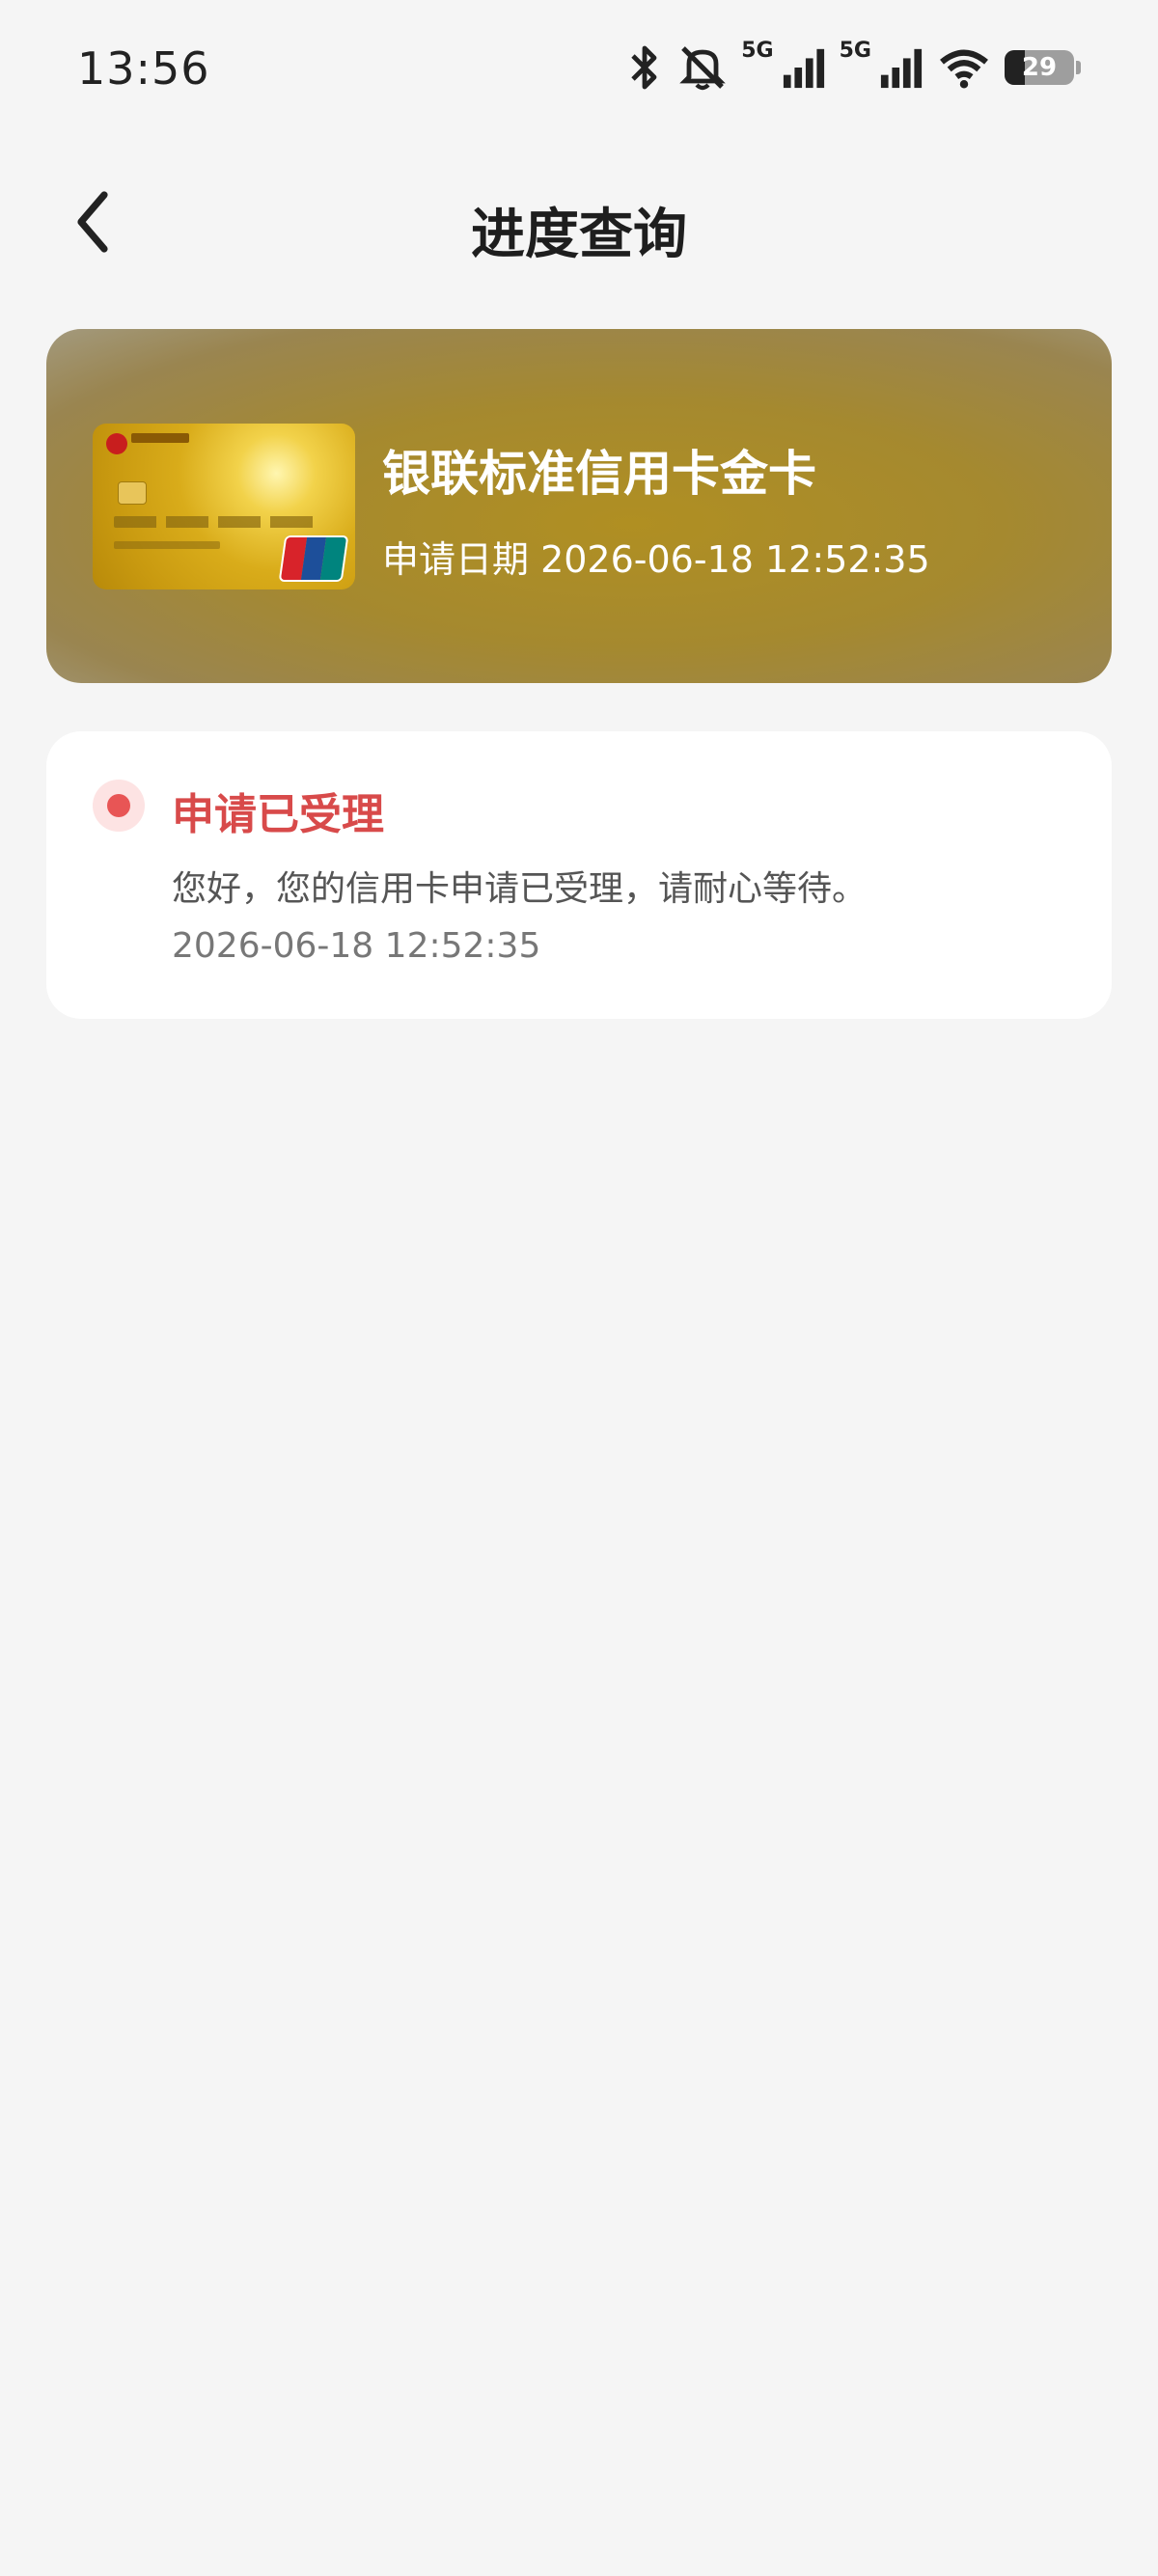 The width and height of the screenshot is (1158, 2576). Describe the element at coordinates (224, 506) in the screenshot. I see `credit-card-image` at that location.